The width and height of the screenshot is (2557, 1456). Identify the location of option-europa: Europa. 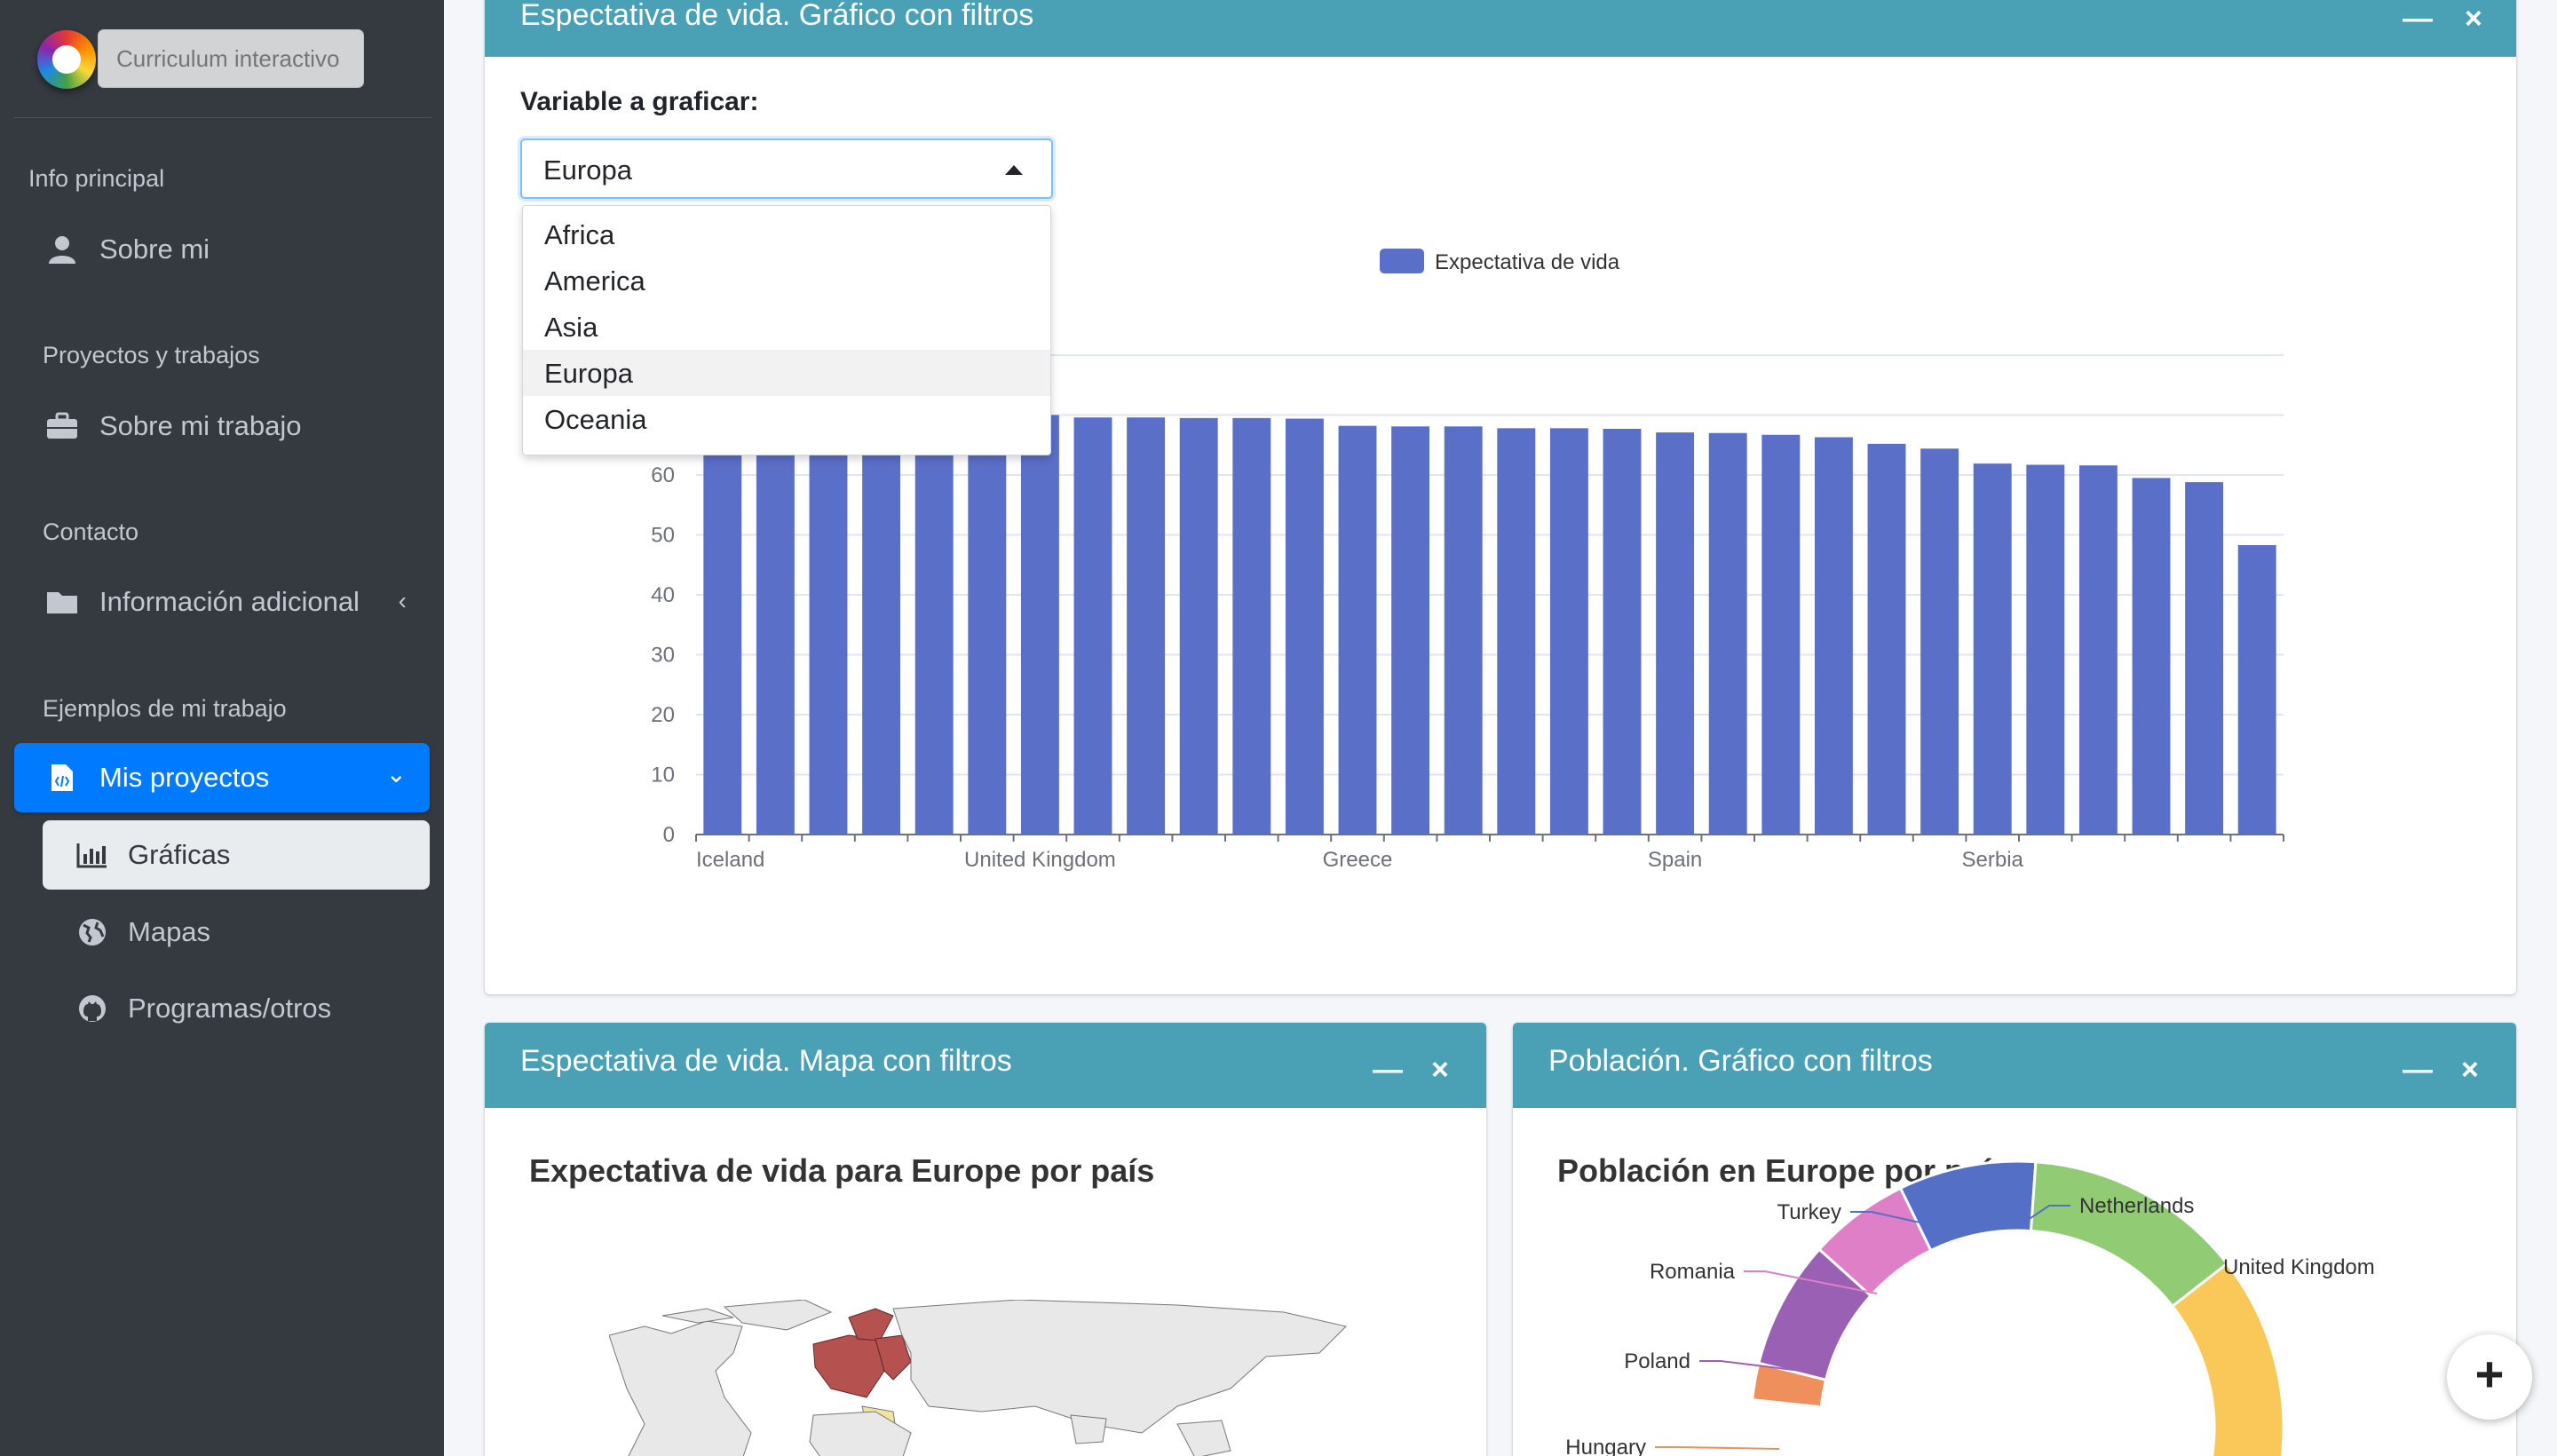
(786, 373).